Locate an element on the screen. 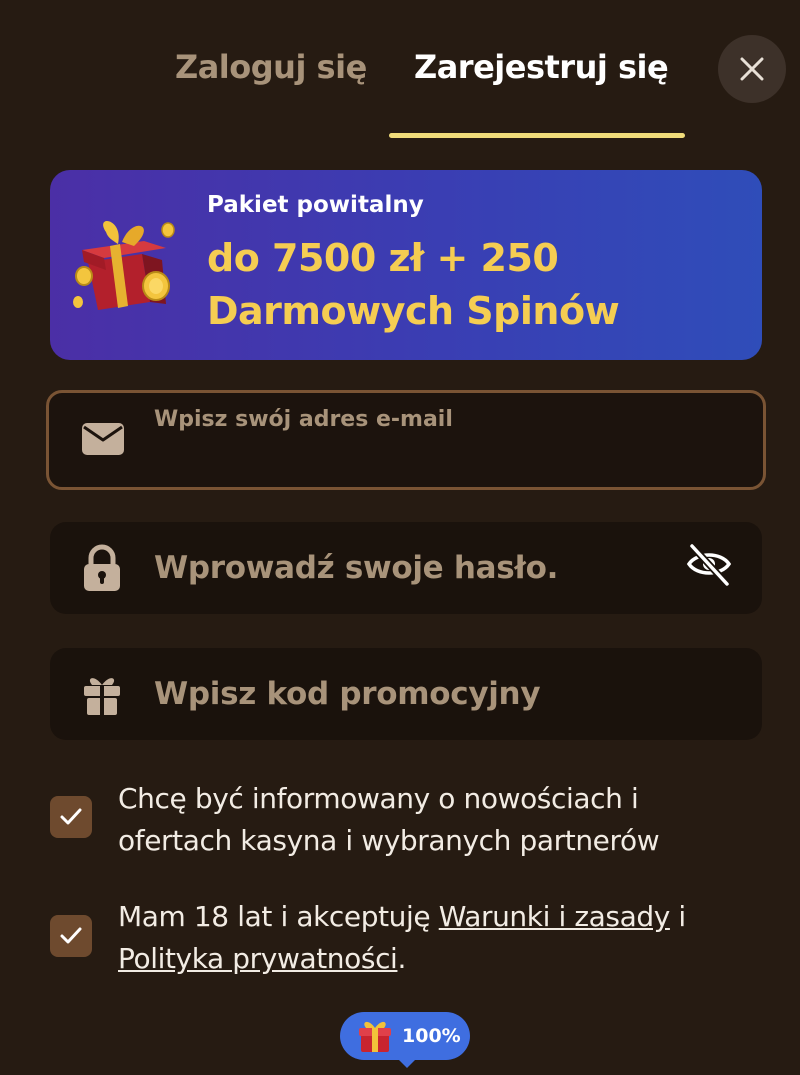 Image resolution: width=800 pixels, height=1075 pixels. banner-subtitle: Pakiet powitalny is located at coordinates (315, 205).